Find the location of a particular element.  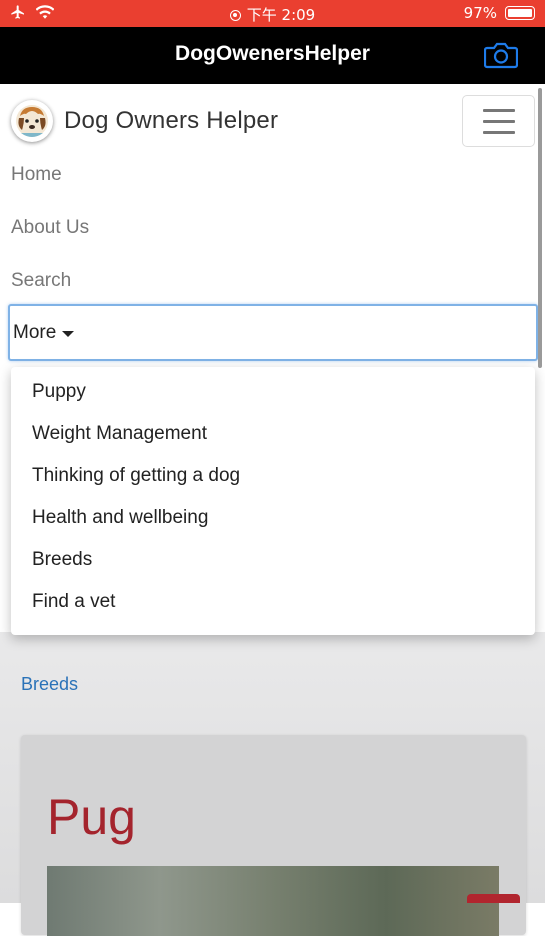

dropdown-item-weight-management: Weight Management is located at coordinates (119, 434).